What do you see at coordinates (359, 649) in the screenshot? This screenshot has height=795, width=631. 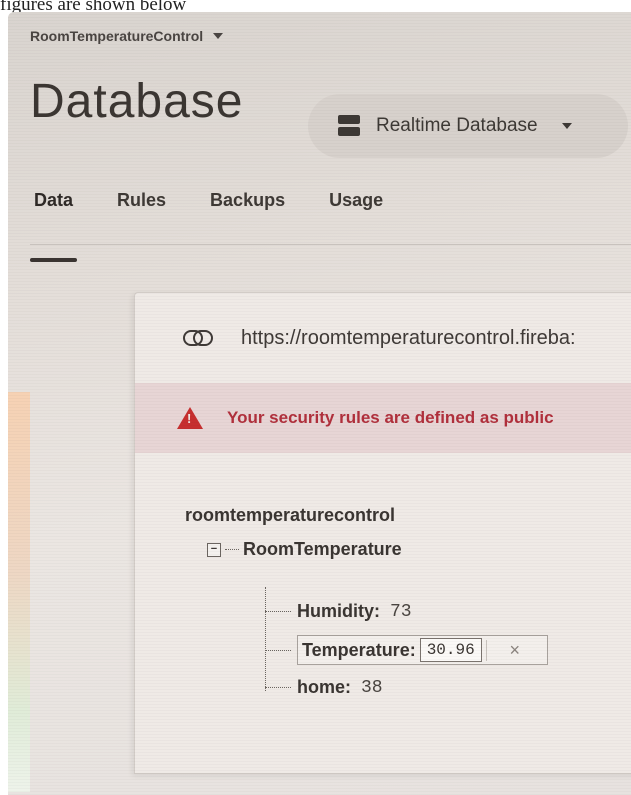 I see `child-key: Temperature:` at bounding box center [359, 649].